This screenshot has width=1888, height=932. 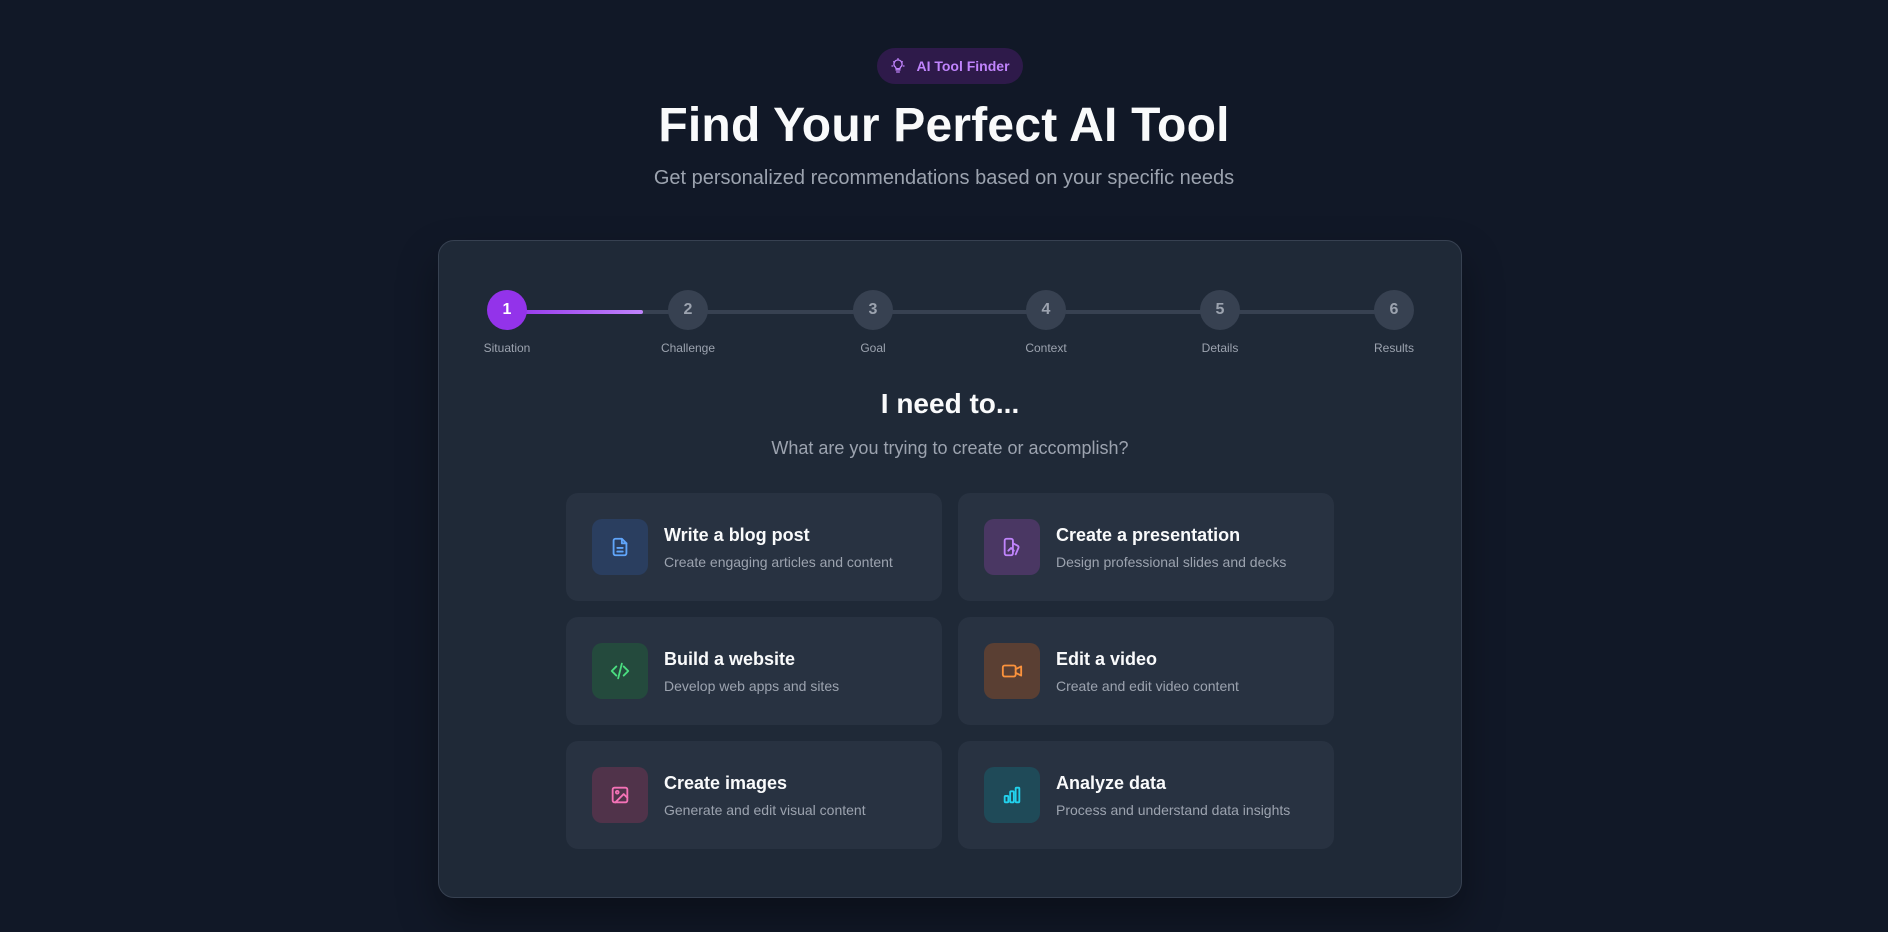 I want to click on step-situation: 1 Situation, so click(x=507, y=322).